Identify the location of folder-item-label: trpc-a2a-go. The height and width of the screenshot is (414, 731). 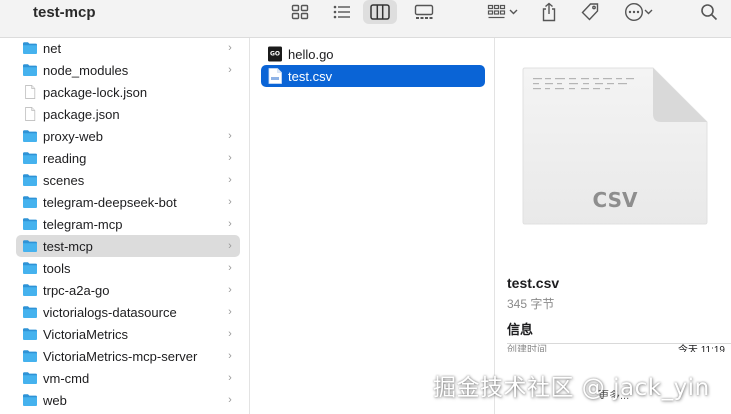
(76, 290).